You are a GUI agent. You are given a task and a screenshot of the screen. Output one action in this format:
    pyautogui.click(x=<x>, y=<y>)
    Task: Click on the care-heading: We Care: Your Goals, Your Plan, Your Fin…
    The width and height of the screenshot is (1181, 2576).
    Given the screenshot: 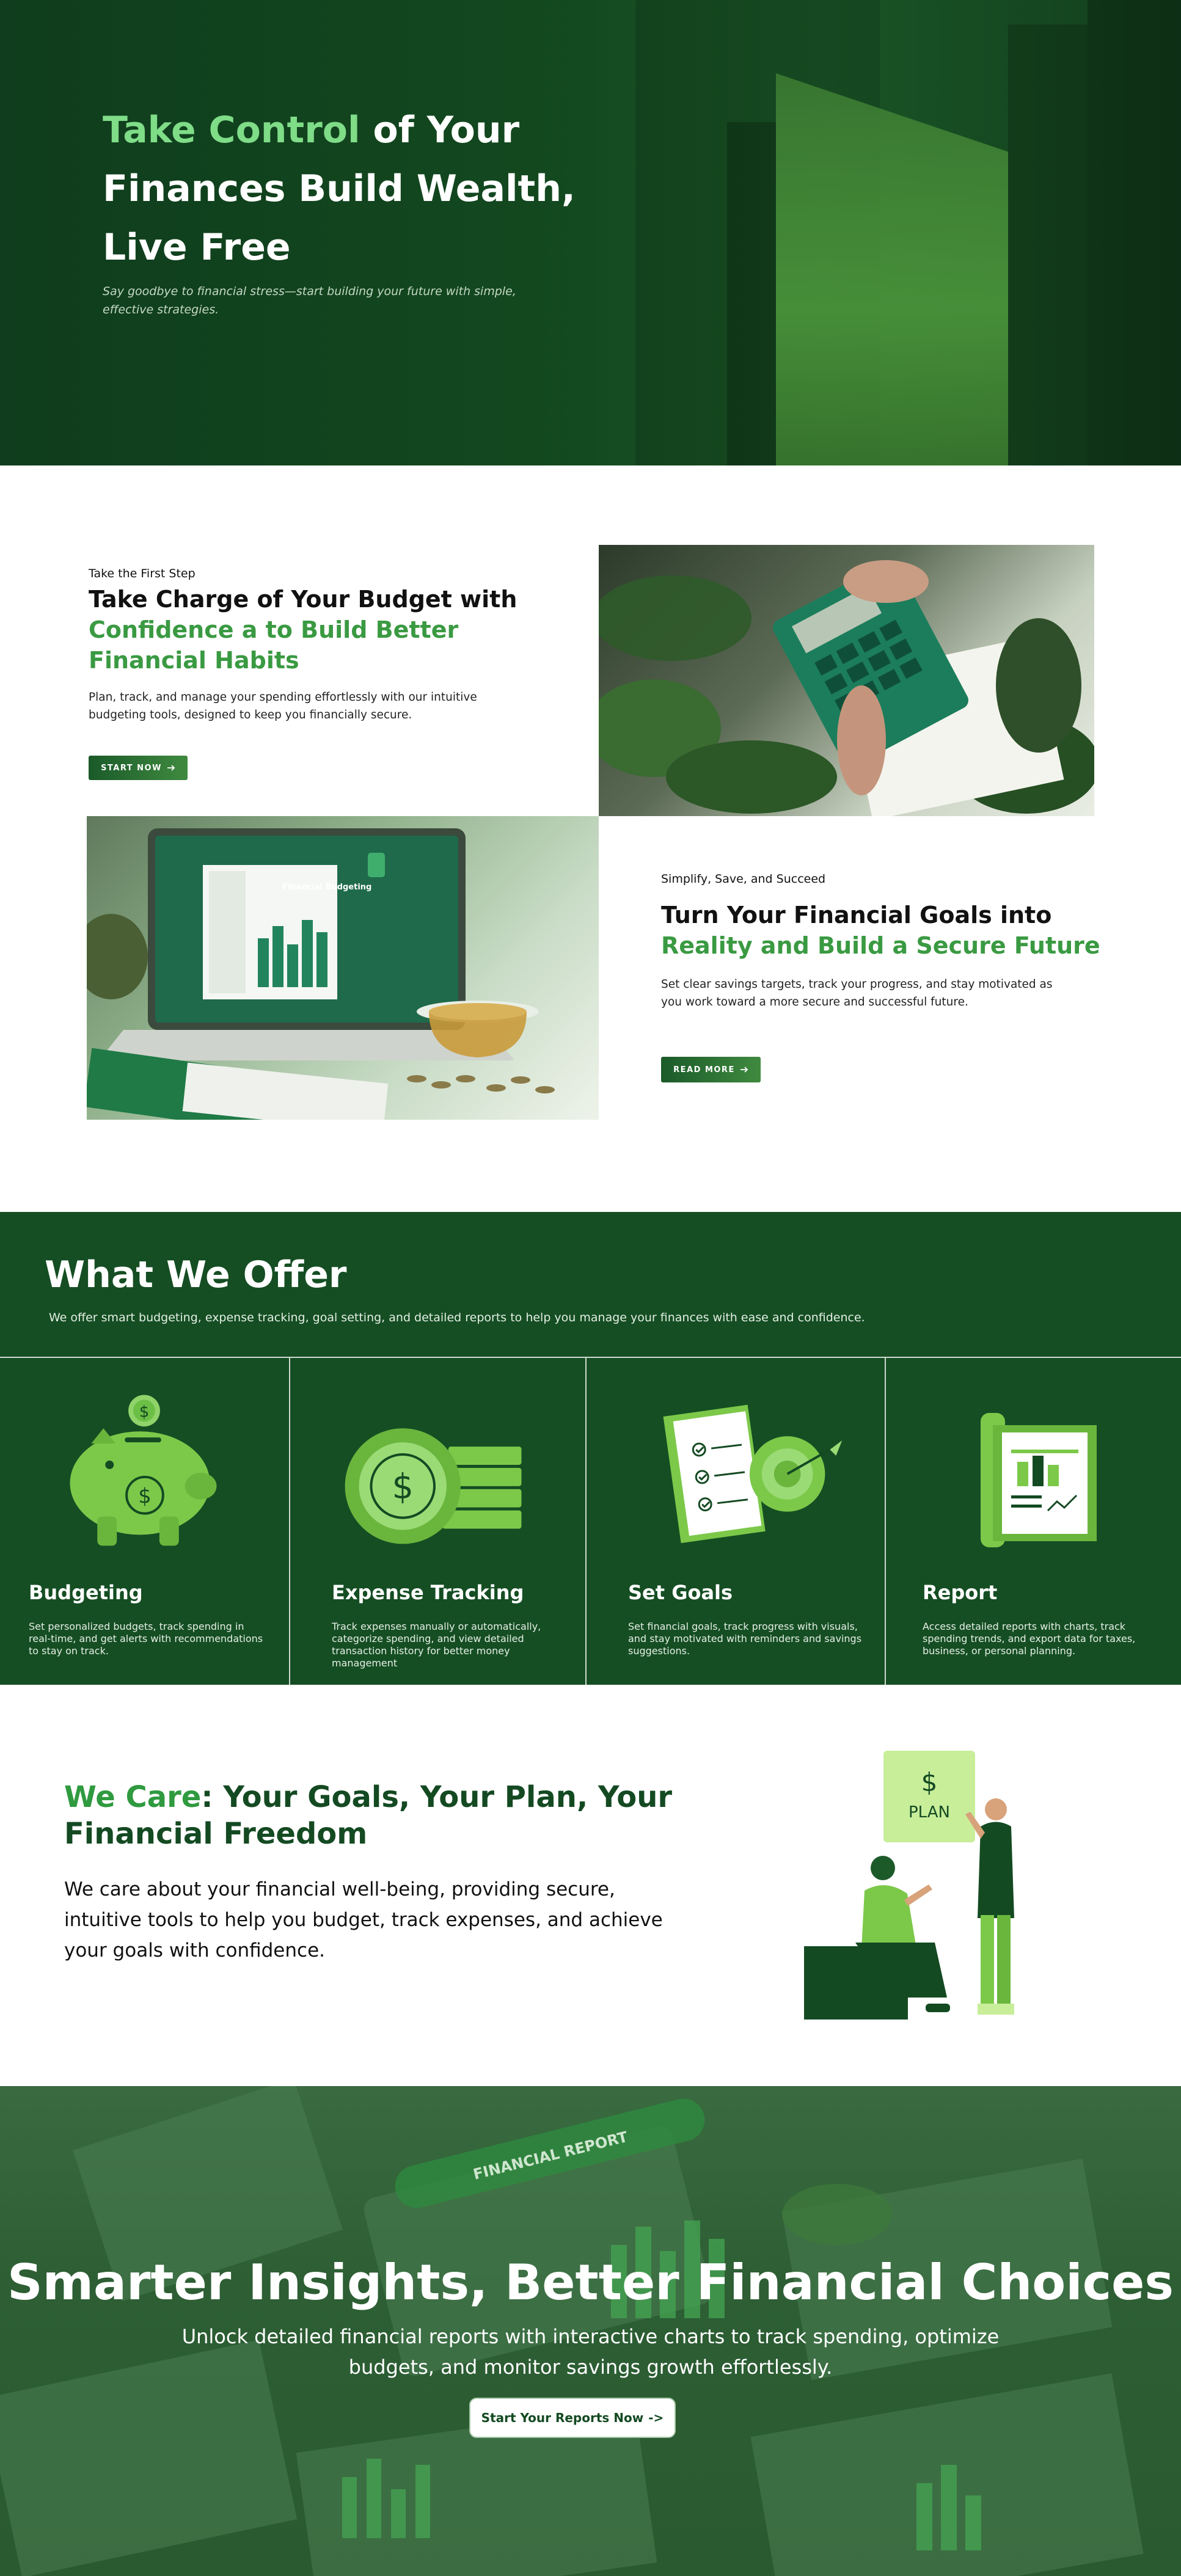 What is the action you would take?
    pyautogui.click(x=385, y=1816)
    